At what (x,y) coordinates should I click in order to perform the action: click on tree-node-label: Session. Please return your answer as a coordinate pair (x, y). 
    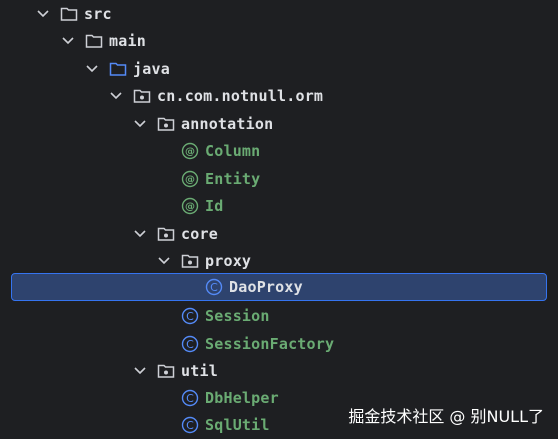
    Looking at the image, I should click on (237, 315).